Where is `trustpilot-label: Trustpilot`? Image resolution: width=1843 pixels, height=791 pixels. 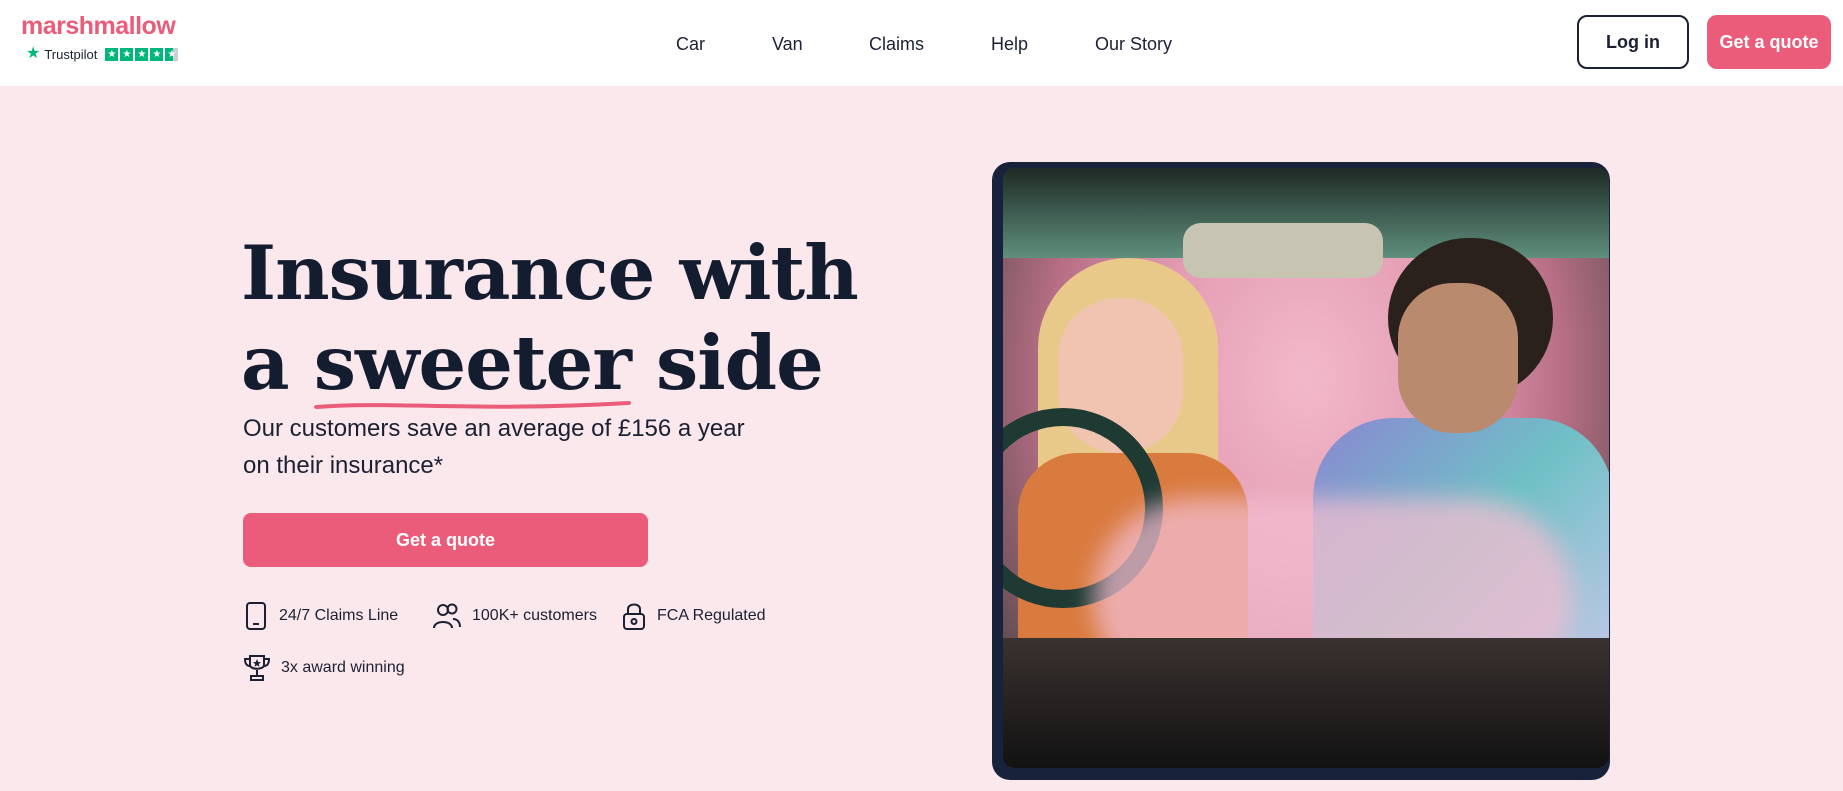
trustpilot-label: Trustpilot is located at coordinates (71, 54).